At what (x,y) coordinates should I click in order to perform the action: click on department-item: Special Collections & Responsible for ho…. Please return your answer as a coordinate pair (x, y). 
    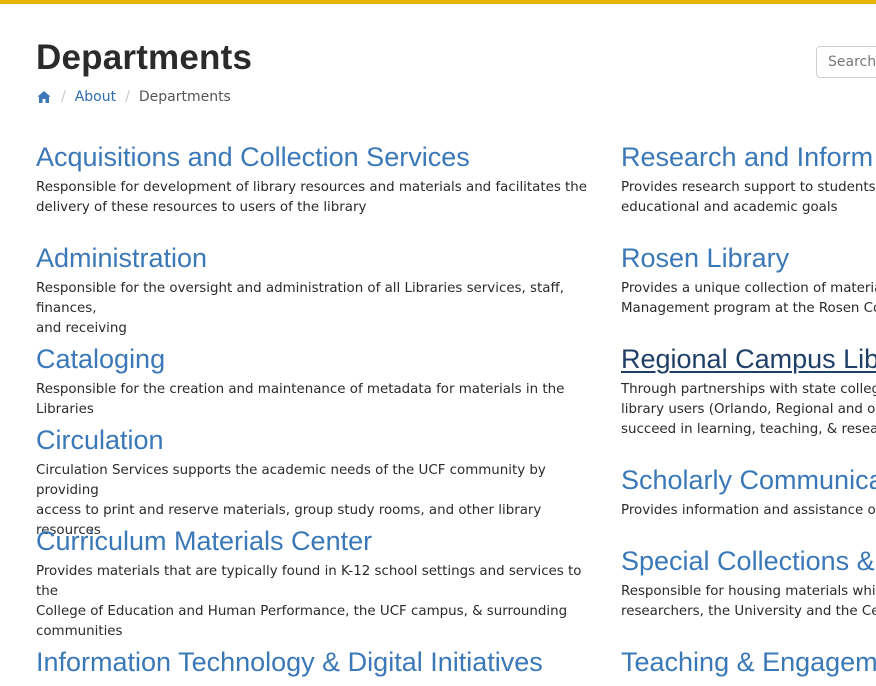
    Looking at the image, I should click on (748, 583).